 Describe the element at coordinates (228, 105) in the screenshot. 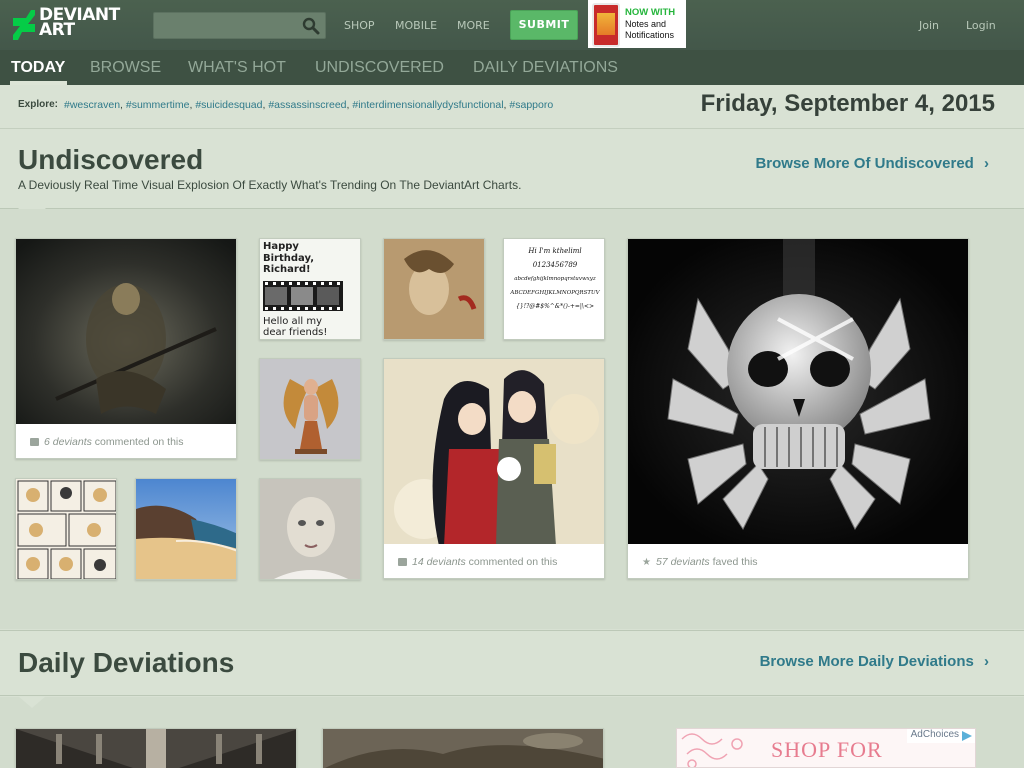

I see `tag-link: #suicidesquad` at that location.